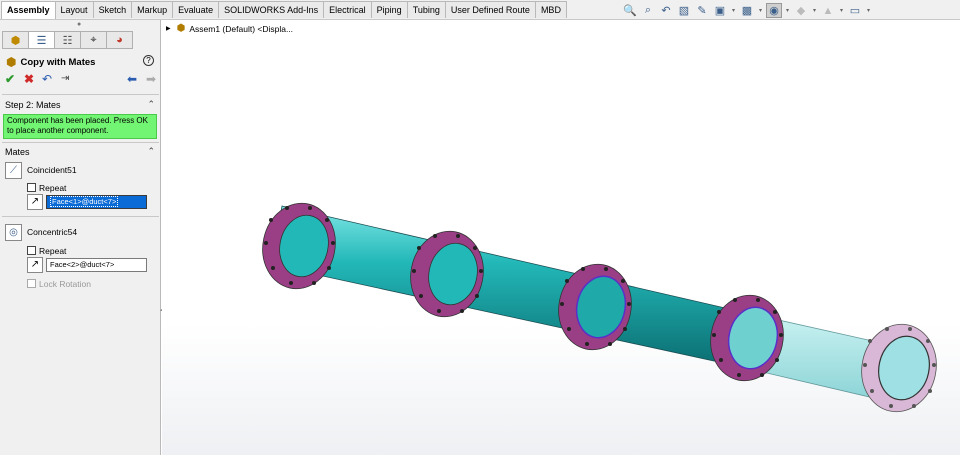 Image resolution: width=960 pixels, height=455 pixels. Describe the element at coordinates (720, 10) in the screenshot. I see `view-orientation-icon: ▣` at that location.